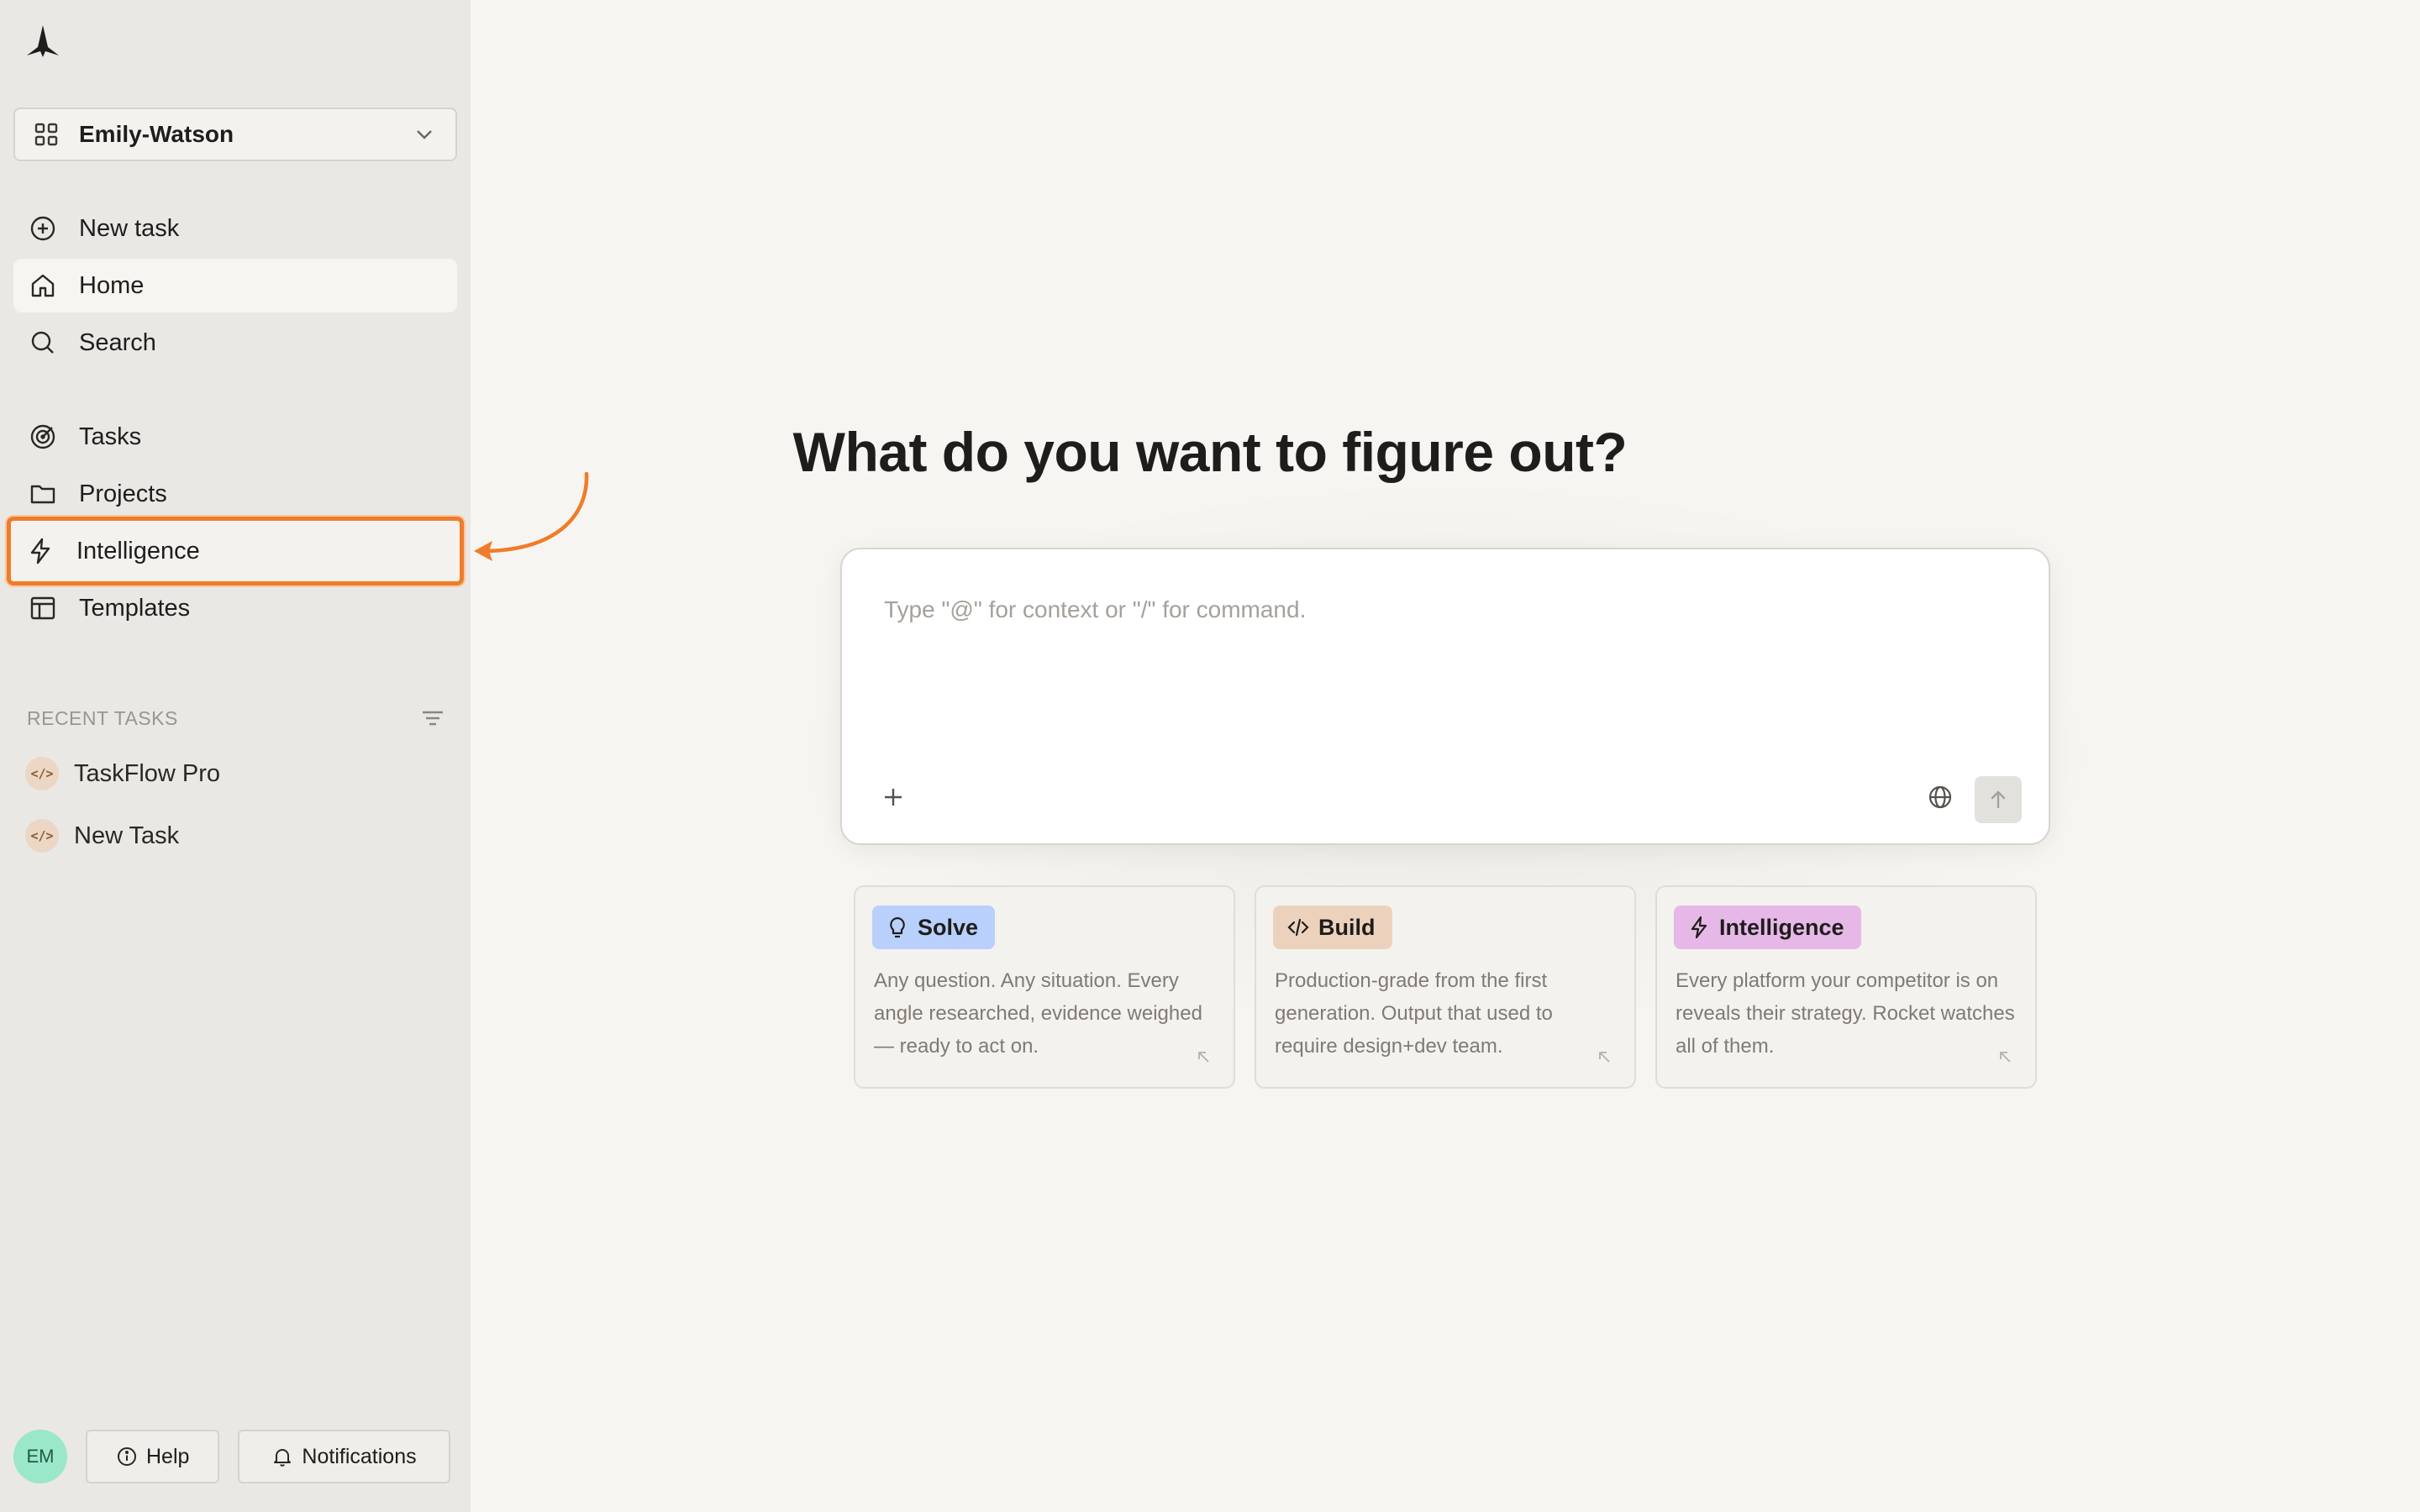 The width and height of the screenshot is (2420, 1512). Describe the element at coordinates (129, 228) in the screenshot. I see `nav-new-task-label: New task` at that location.